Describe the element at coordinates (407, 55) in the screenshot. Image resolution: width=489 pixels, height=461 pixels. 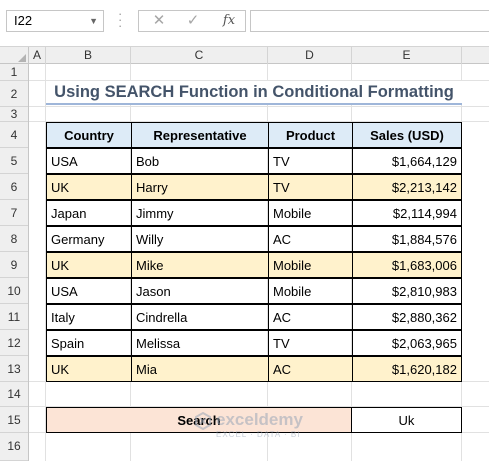
I see `column-header-e: E` at that location.